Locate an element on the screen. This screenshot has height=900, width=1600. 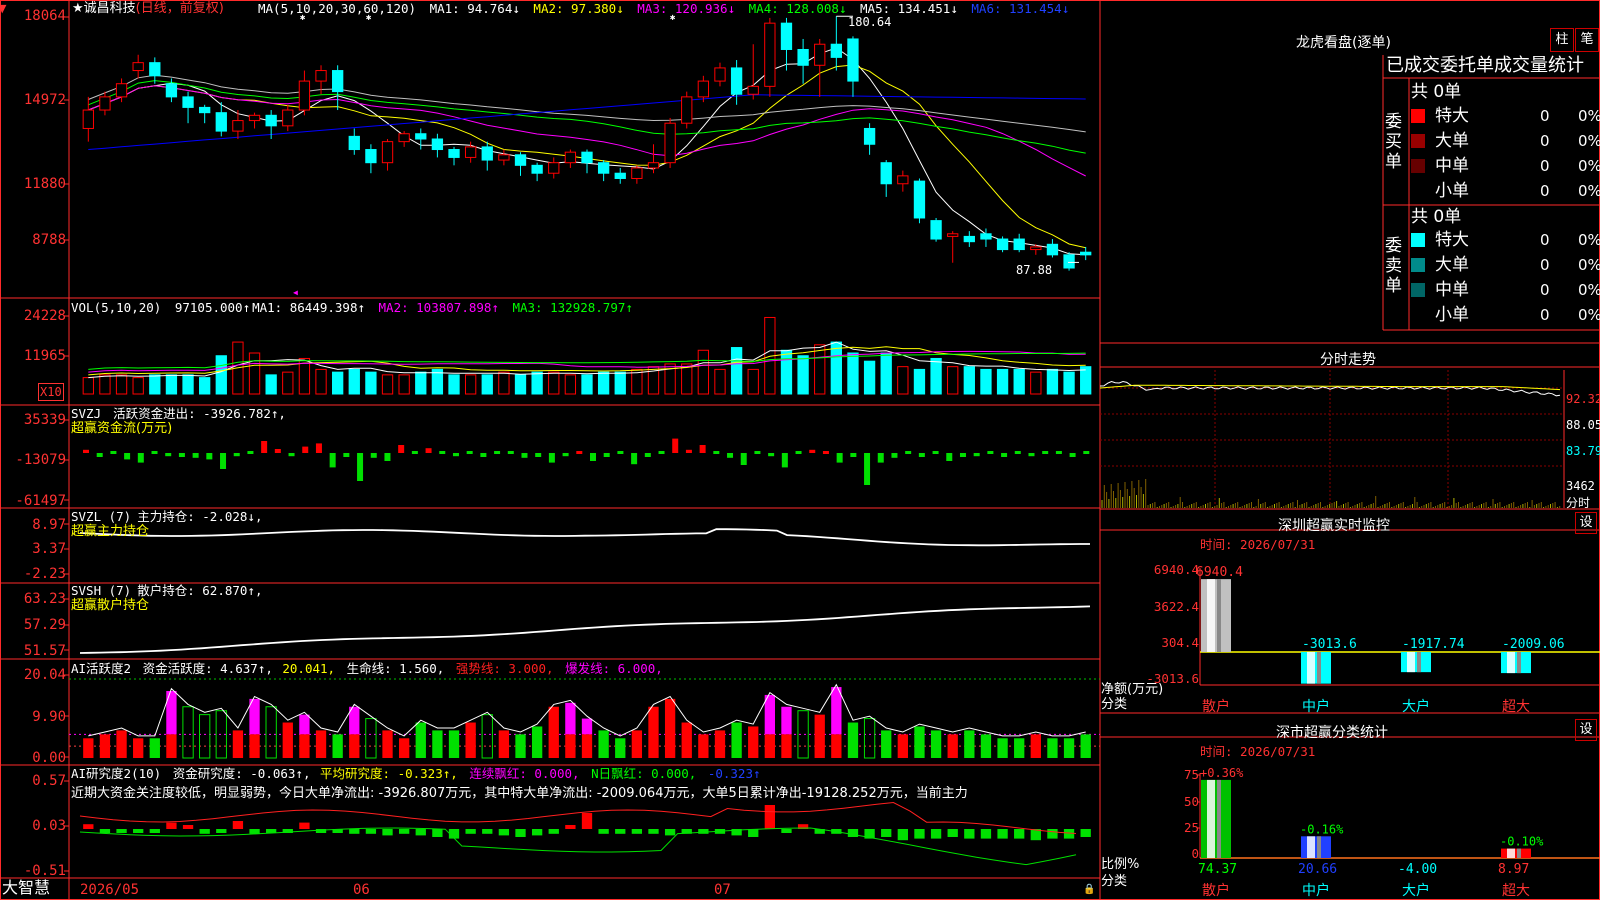
scfl-change-label: -0.10% is located at coordinates (1522, 842).